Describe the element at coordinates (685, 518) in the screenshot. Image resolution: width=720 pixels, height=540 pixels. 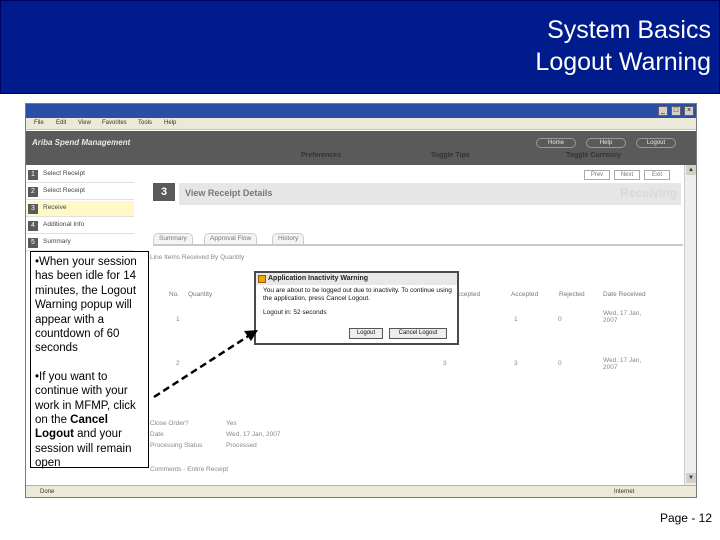
I see `page-number: Page - 12` at that location.